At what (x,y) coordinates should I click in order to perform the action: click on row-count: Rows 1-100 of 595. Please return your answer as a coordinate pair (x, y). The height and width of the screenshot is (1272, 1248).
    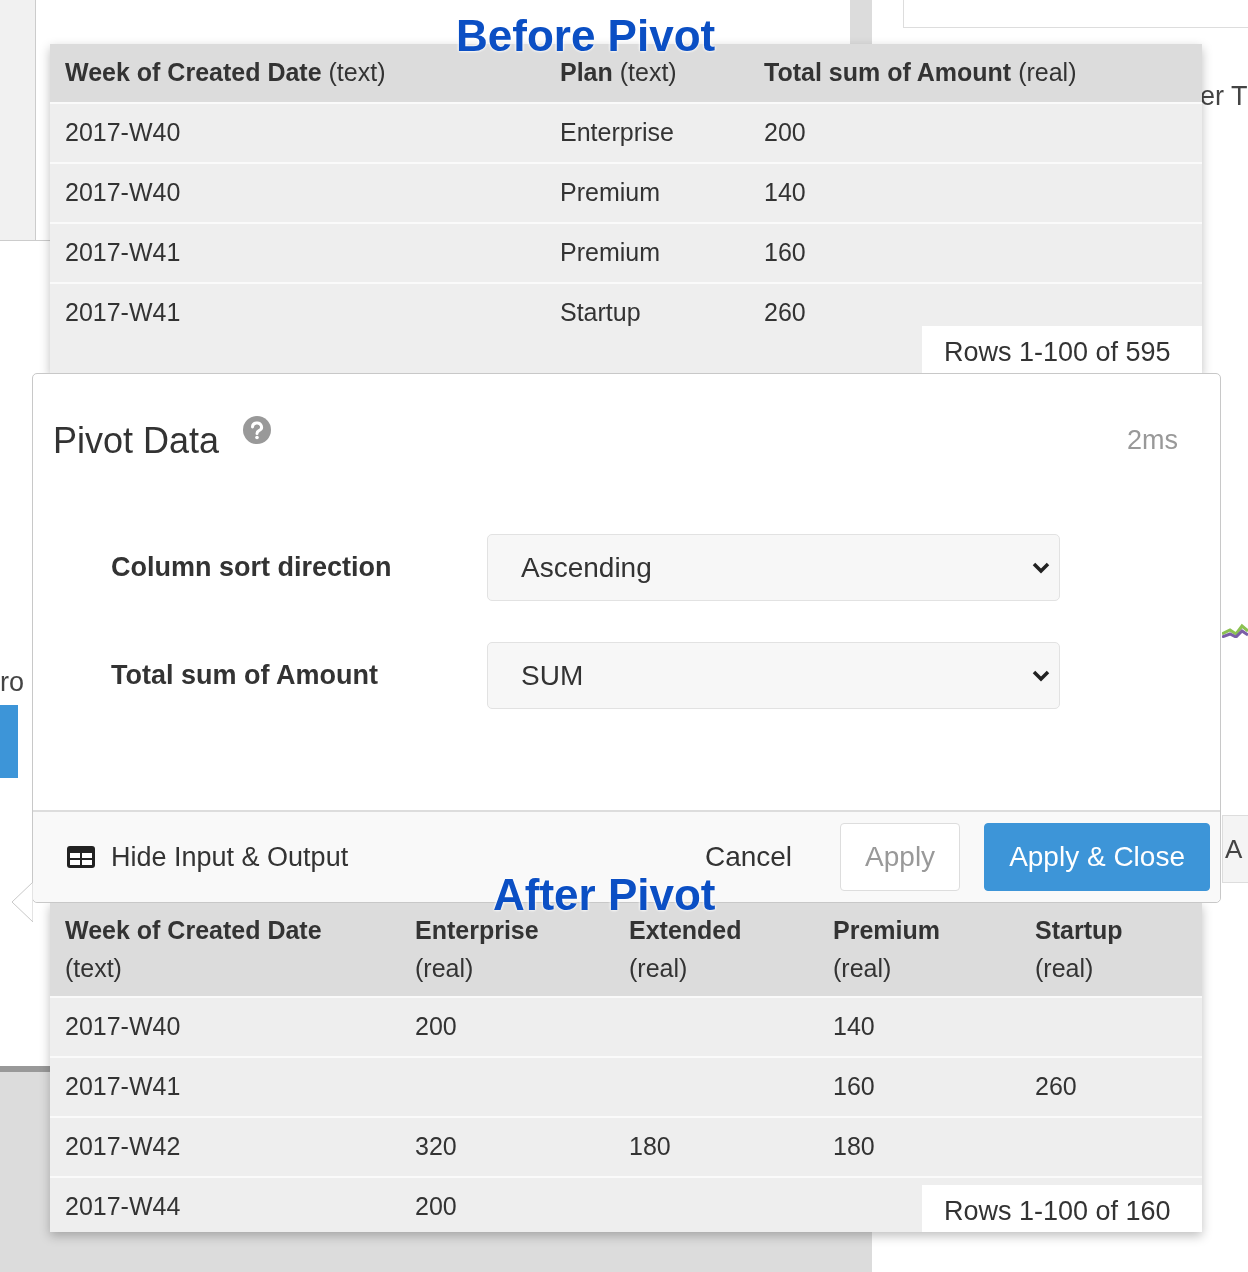
    Looking at the image, I should click on (1062, 349).